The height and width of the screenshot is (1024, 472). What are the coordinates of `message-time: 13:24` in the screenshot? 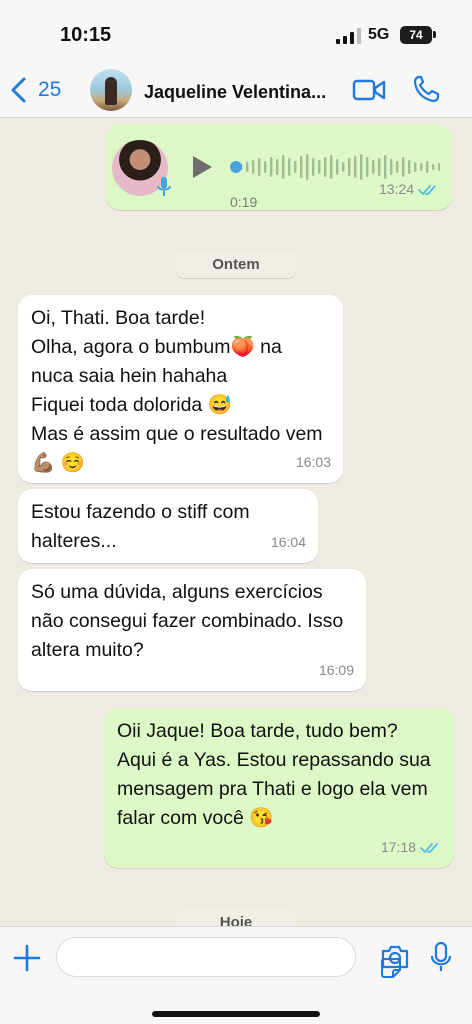 It's located at (396, 189).